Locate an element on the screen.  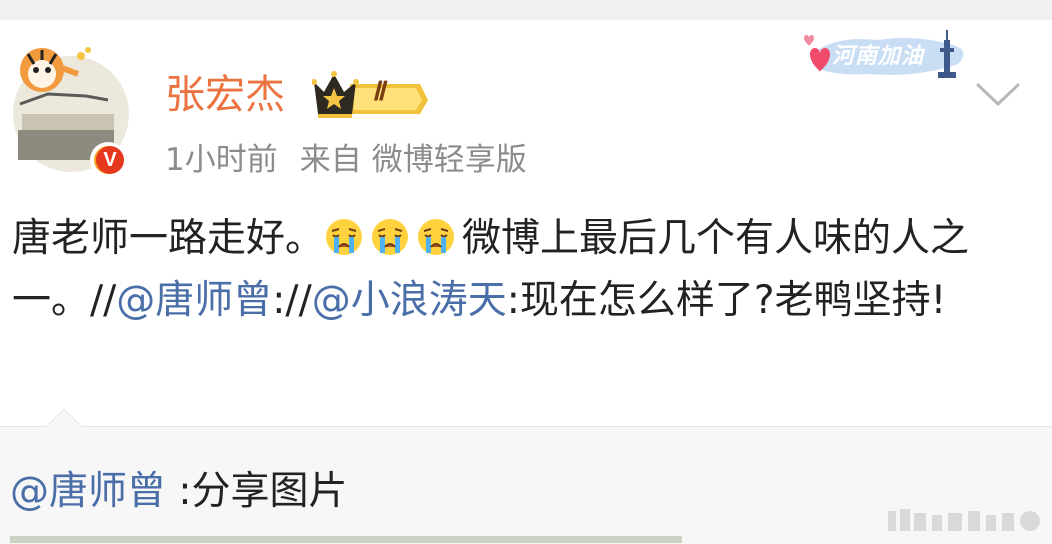
post-text-part1: 唐老师一路走好。 is located at coordinates (168, 238).